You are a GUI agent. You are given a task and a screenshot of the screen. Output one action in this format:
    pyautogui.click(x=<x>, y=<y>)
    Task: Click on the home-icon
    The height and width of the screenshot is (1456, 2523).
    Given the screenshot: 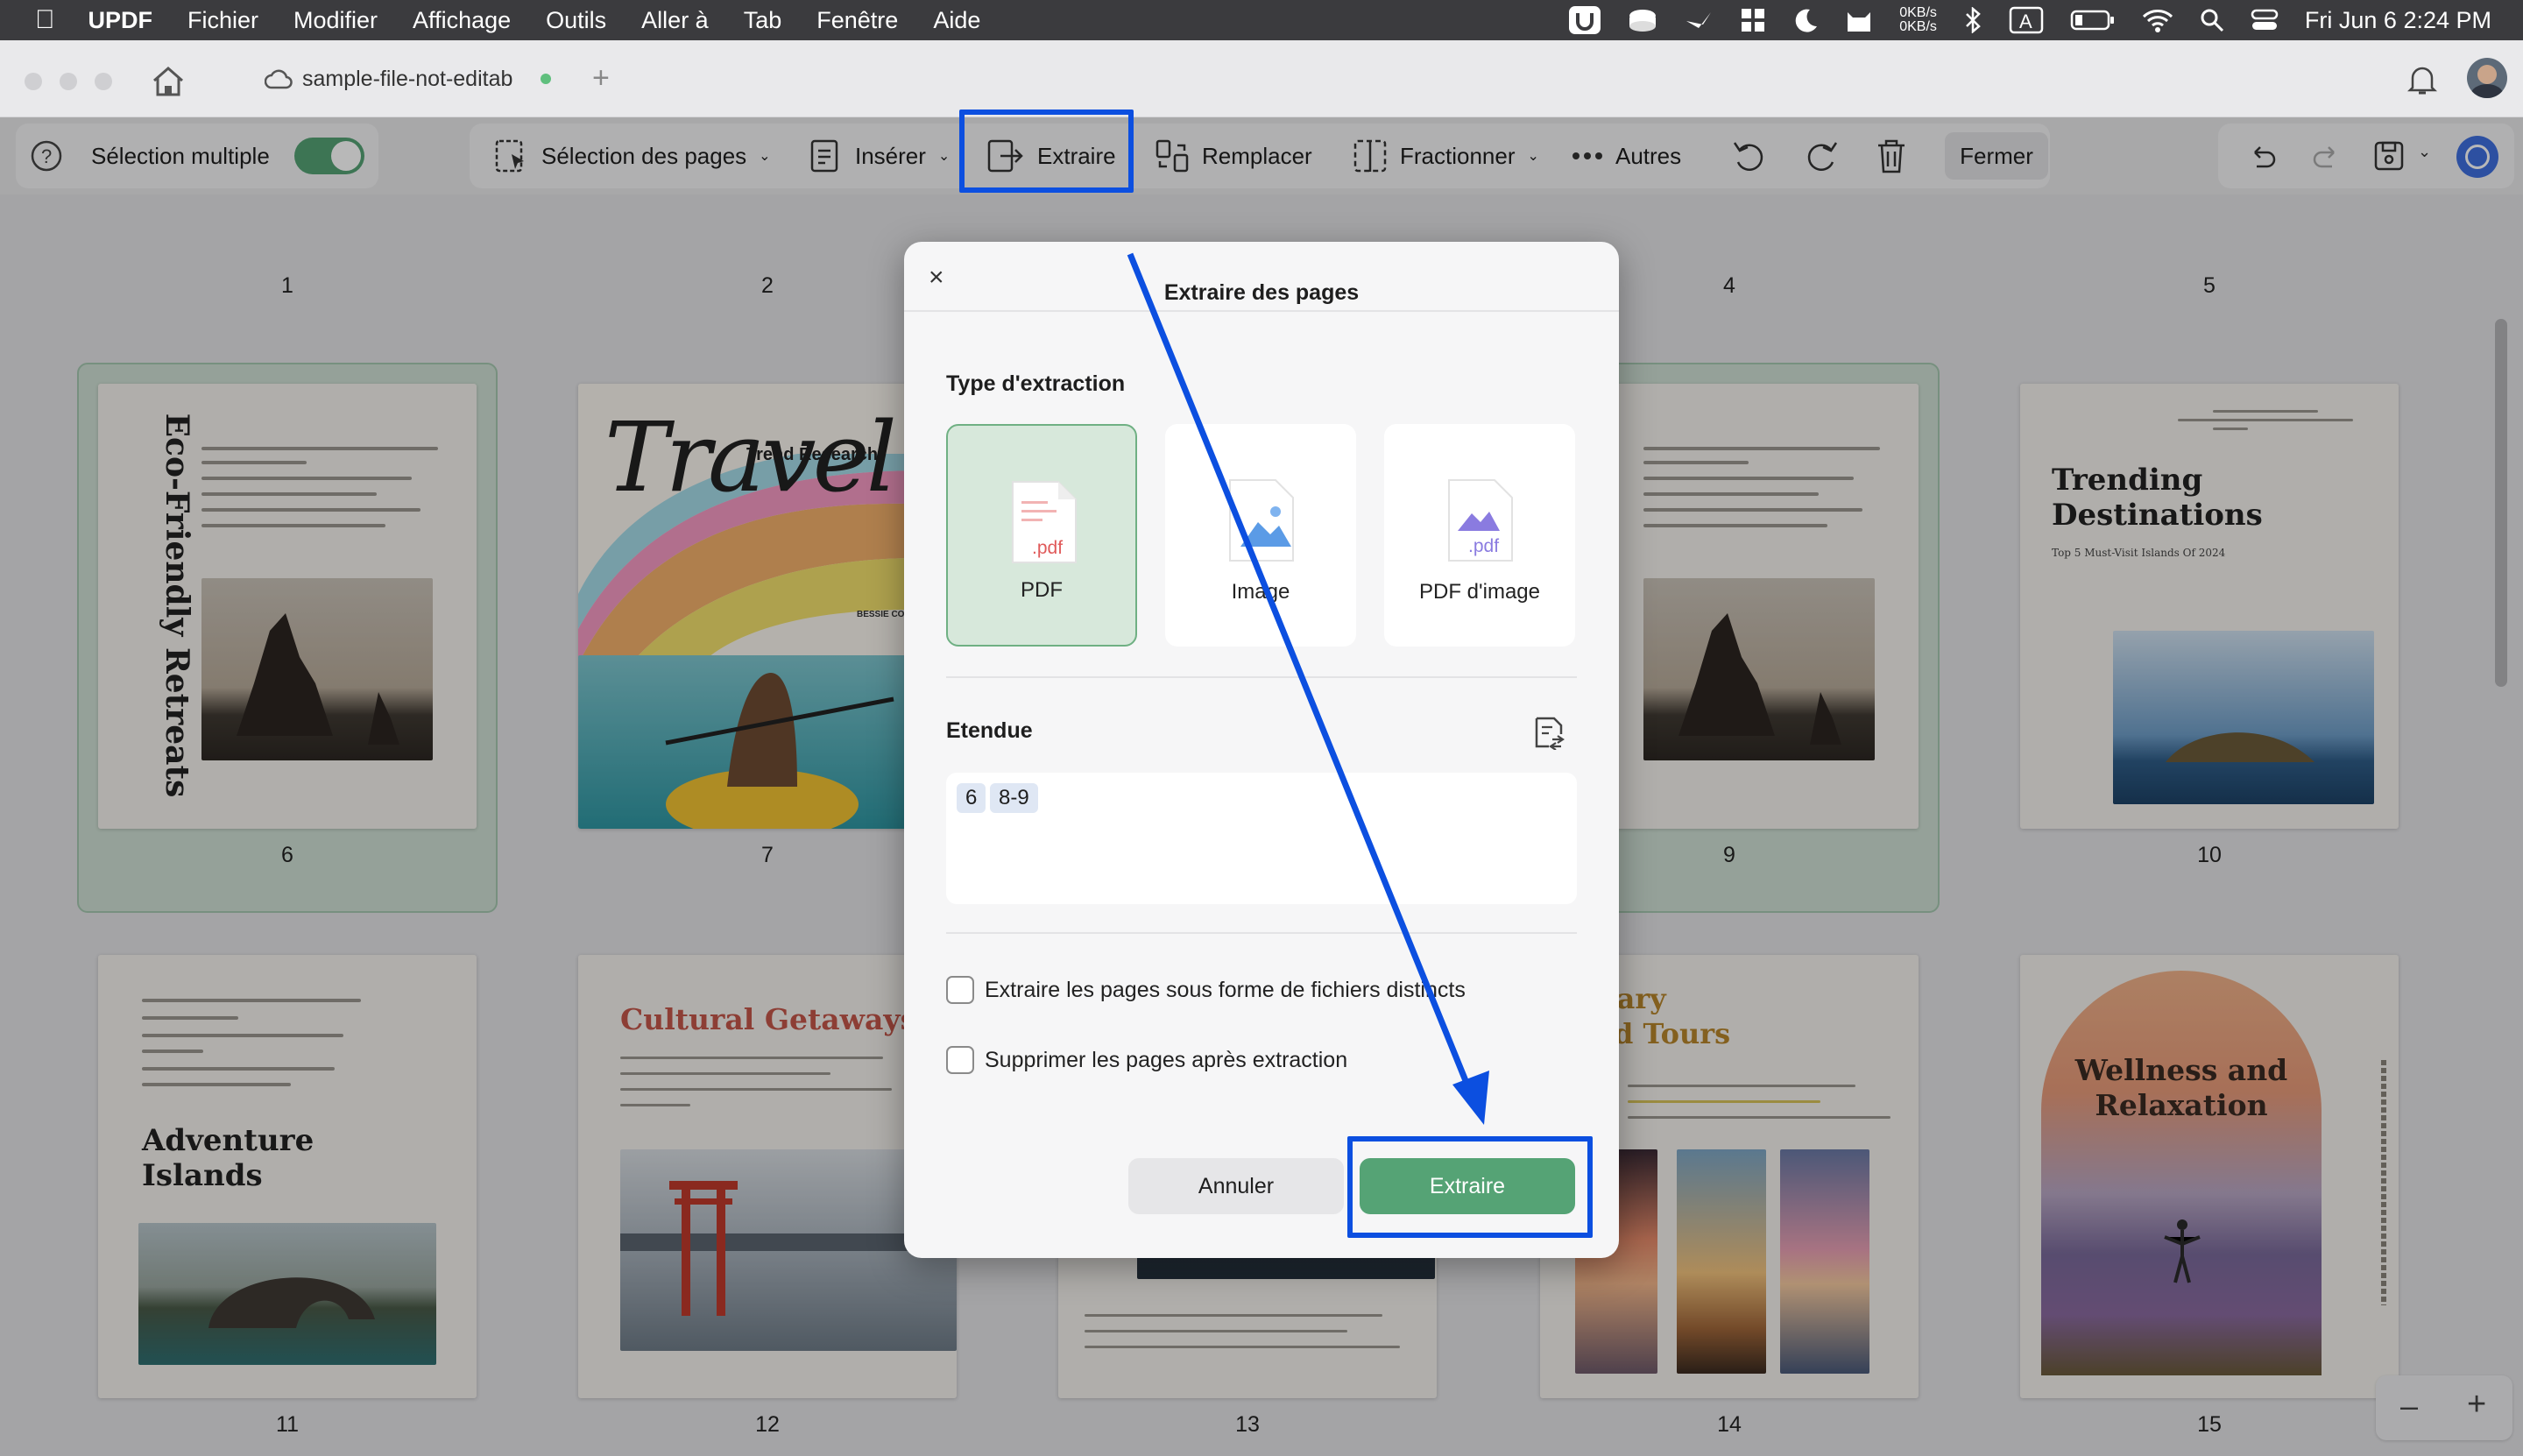 What is the action you would take?
    pyautogui.click(x=168, y=81)
    